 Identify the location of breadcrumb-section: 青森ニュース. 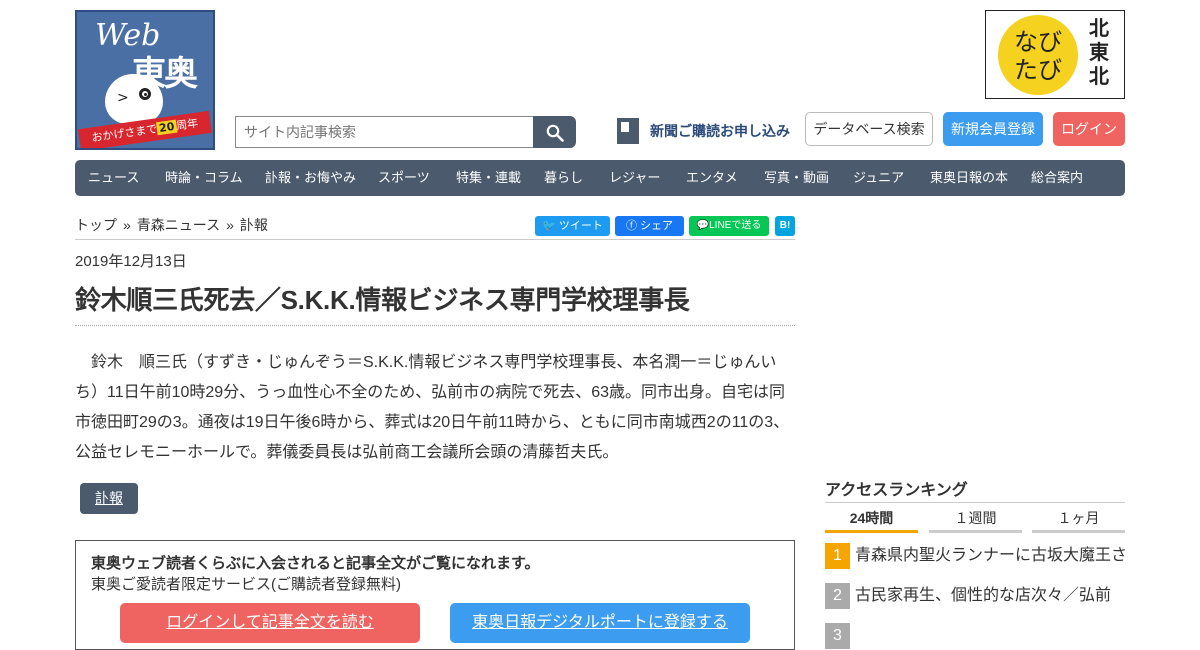
(178, 225).